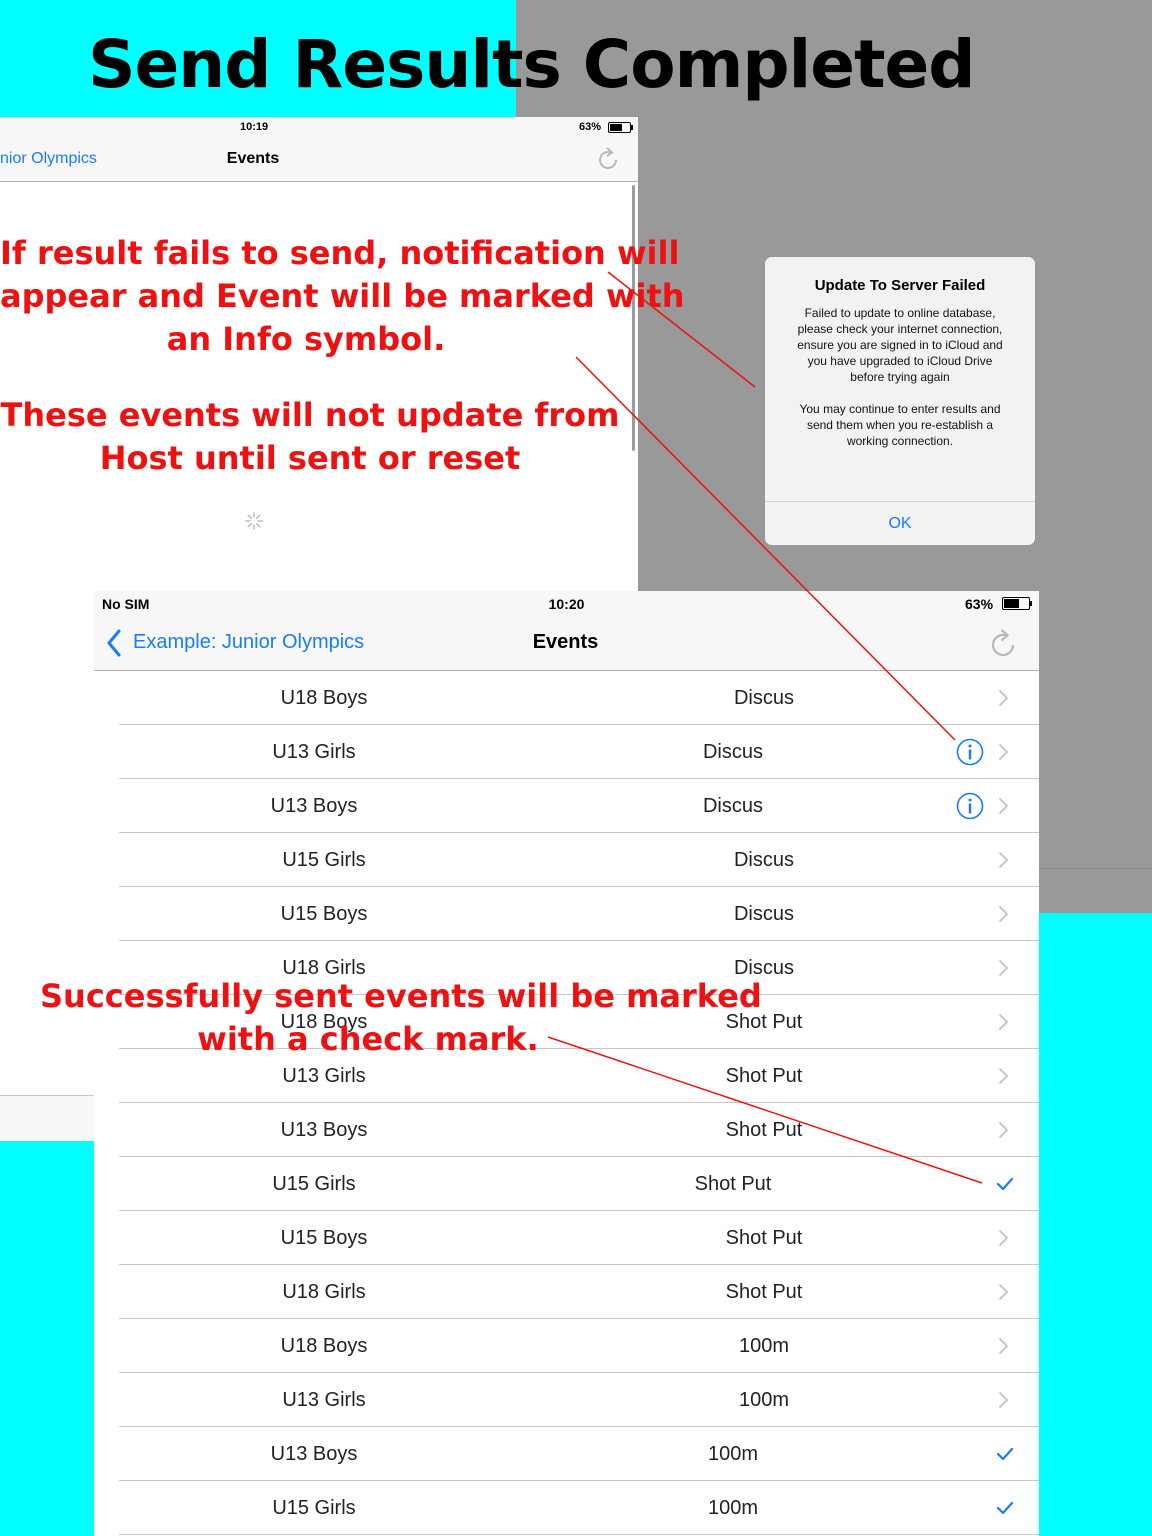 The height and width of the screenshot is (1536, 1152). Describe the element at coordinates (532, 64) in the screenshot. I see `page-title: Send Results Completed` at that location.